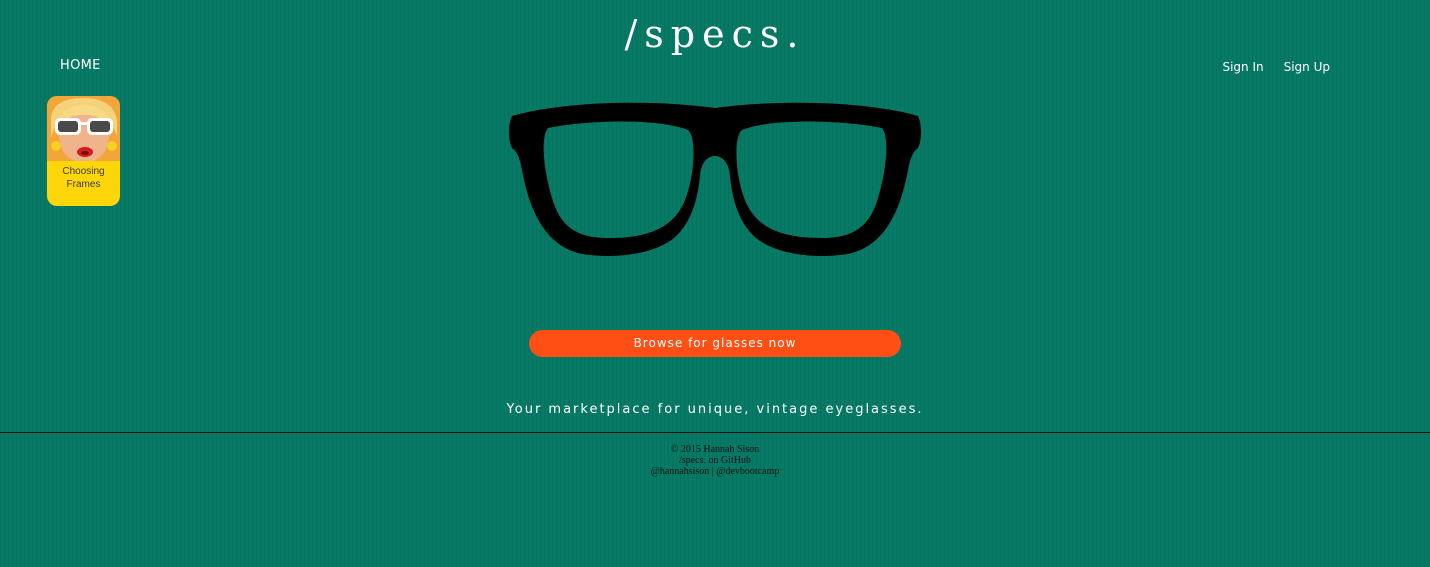 The width and height of the screenshot is (1430, 567). Describe the element at coordinates (680, 471) in the screenshot. I see `footer-twitter-link: @hannahsison` at that location.